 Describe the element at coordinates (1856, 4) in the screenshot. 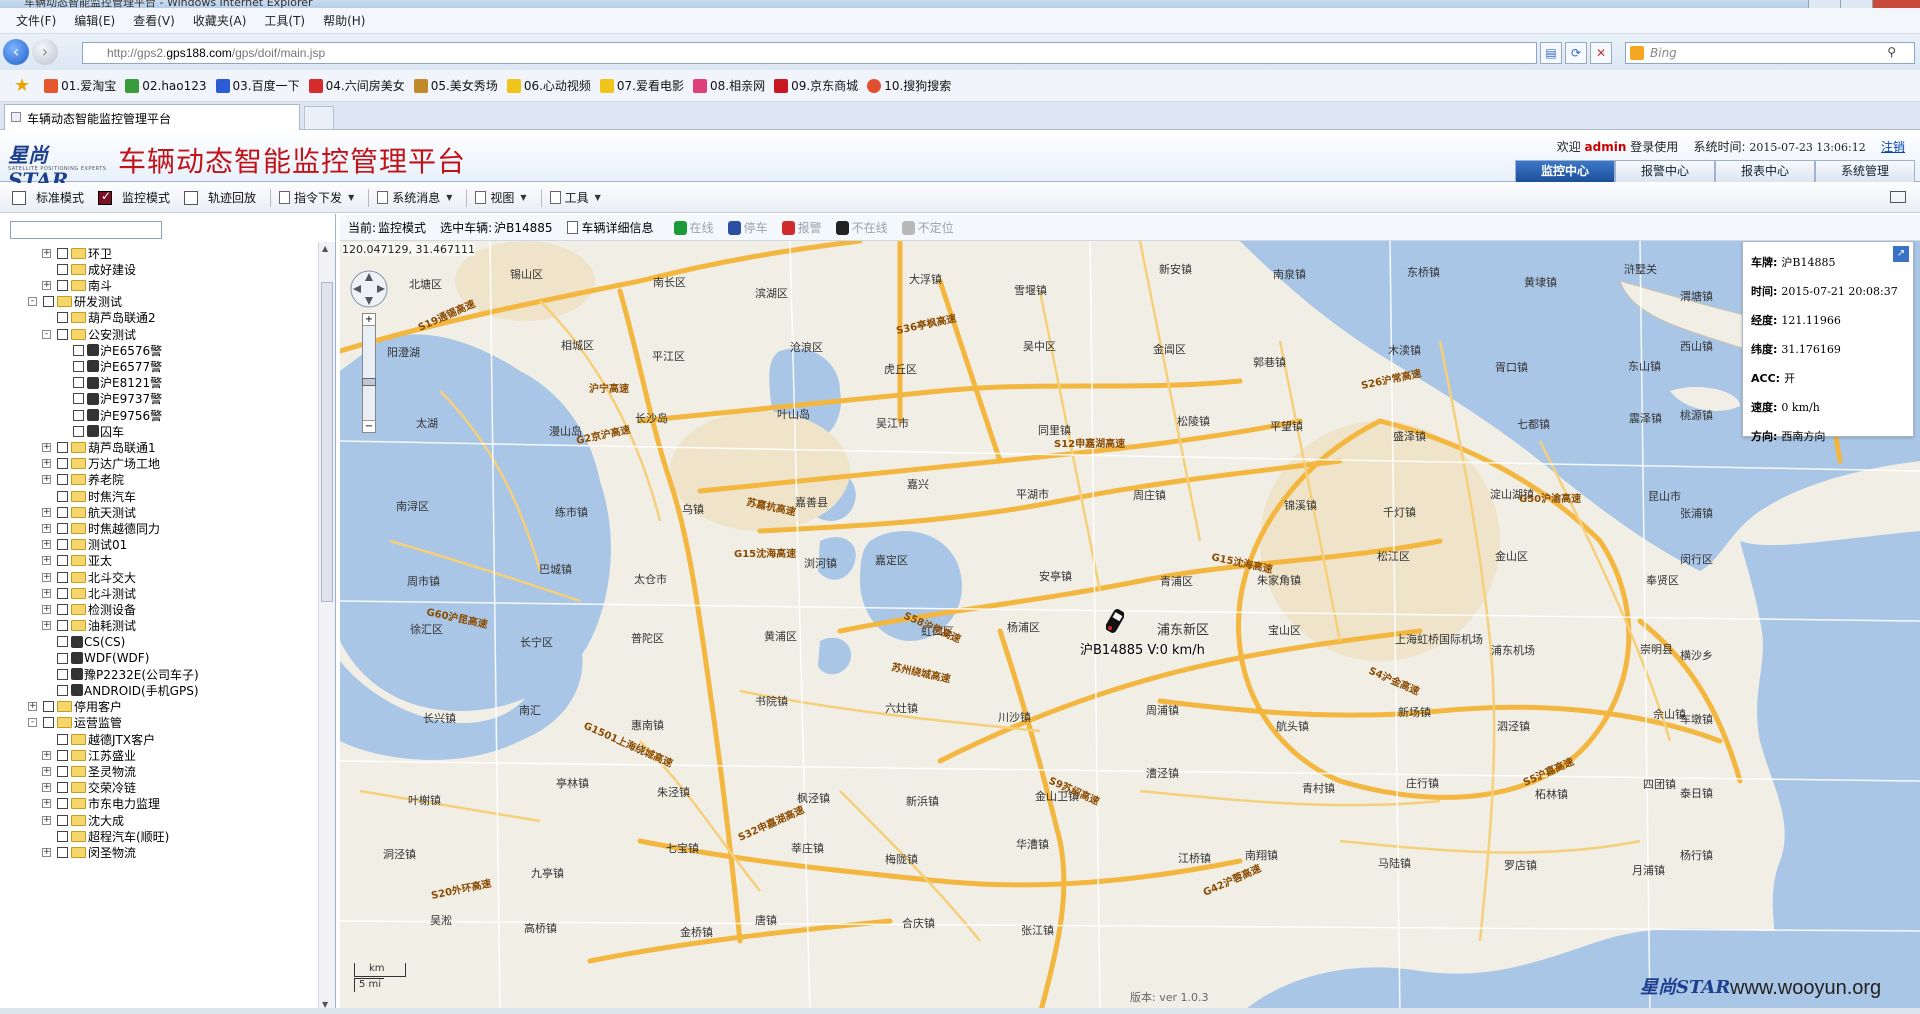

I see `maximize-button` at that location.